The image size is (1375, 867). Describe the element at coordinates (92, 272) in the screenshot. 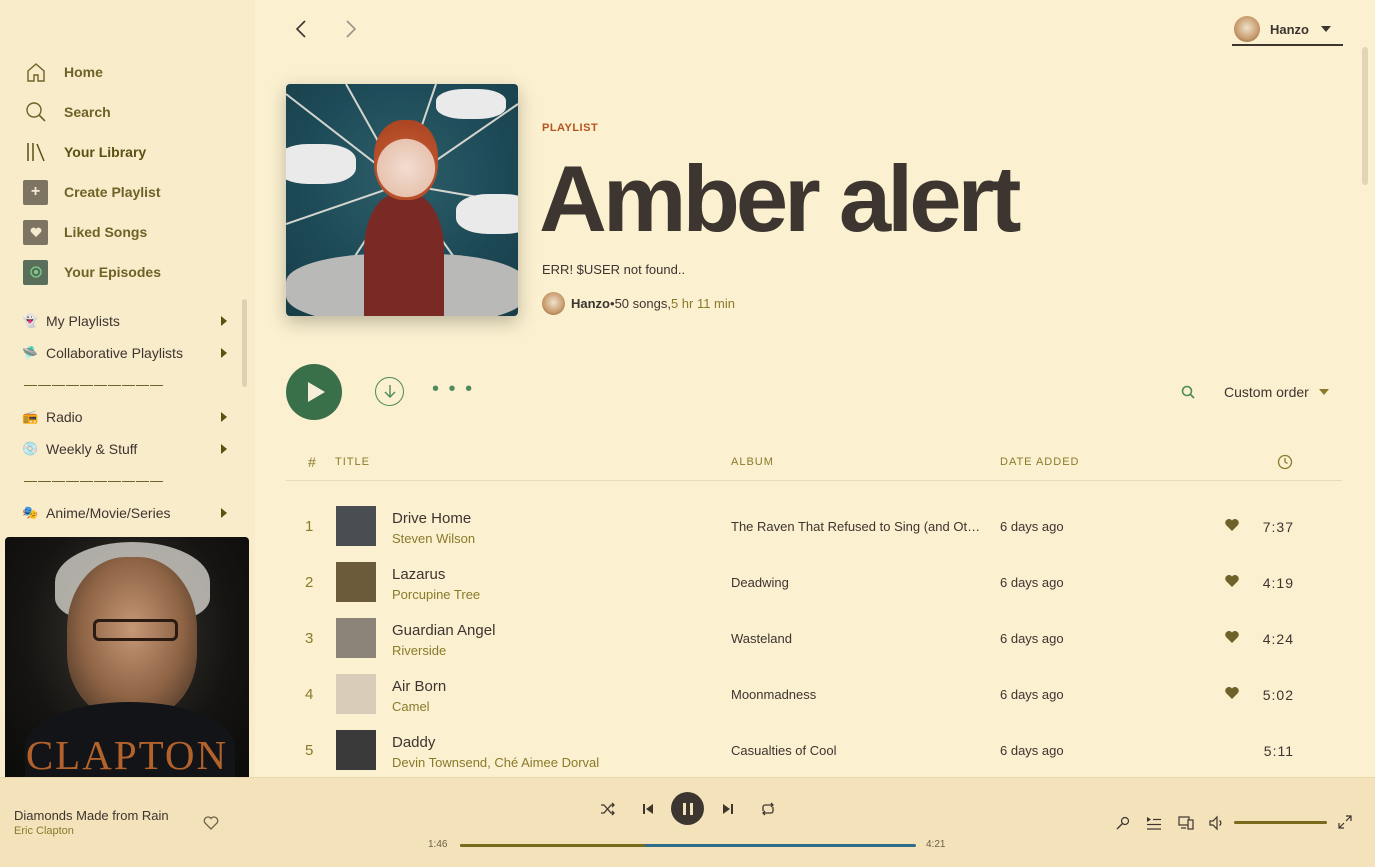

I see `sidebar-item-your-episodes: Your Episodes` at that location.